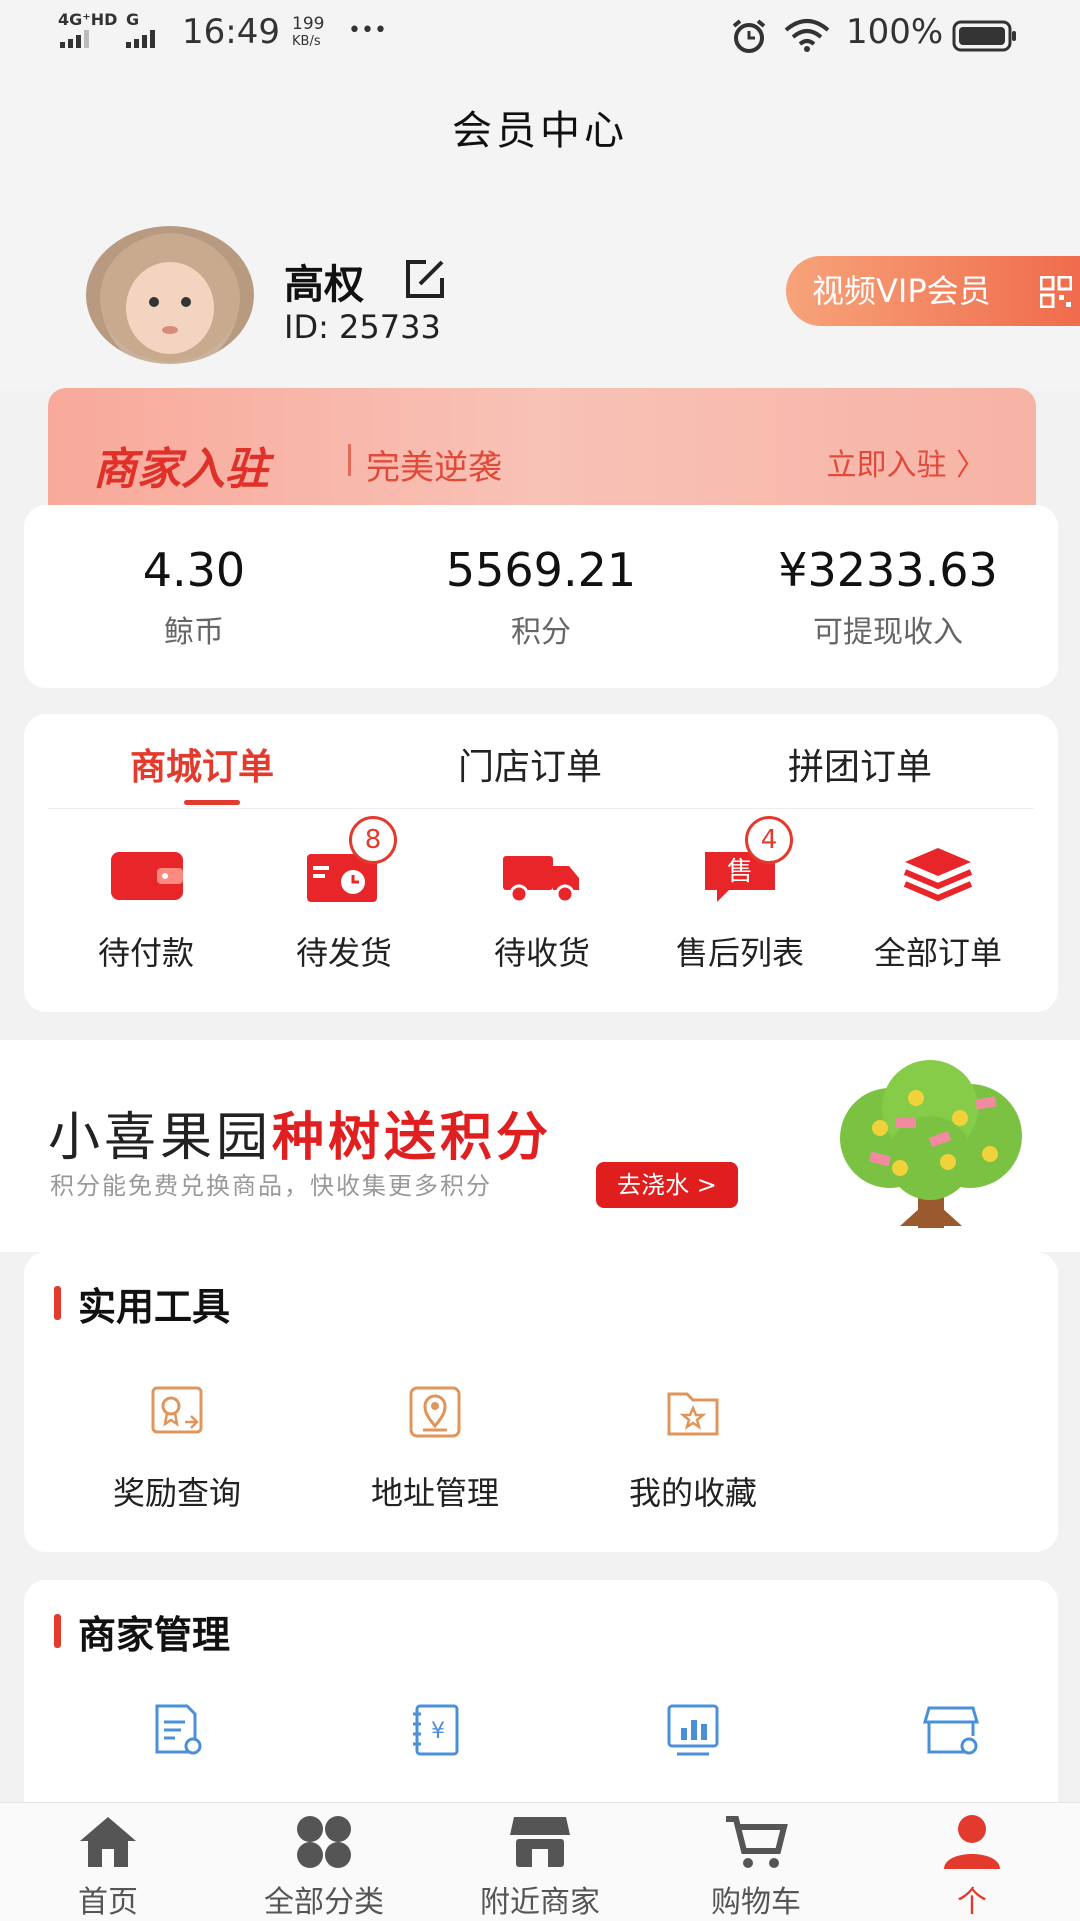 This screenshot has height=1921, width=1080. Describe the element at coordinates (434, 1493) in the screenshot. I see `tool-label: 地址管理` at that location.